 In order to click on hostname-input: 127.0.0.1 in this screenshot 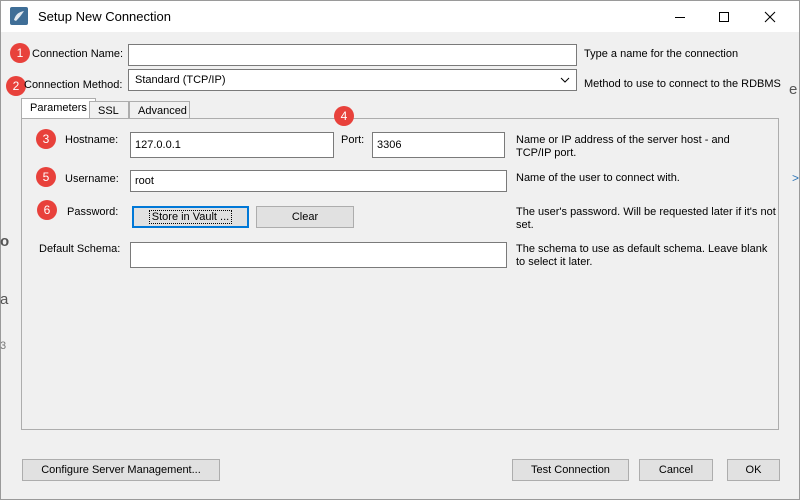, I will do `click(232, 145)`.